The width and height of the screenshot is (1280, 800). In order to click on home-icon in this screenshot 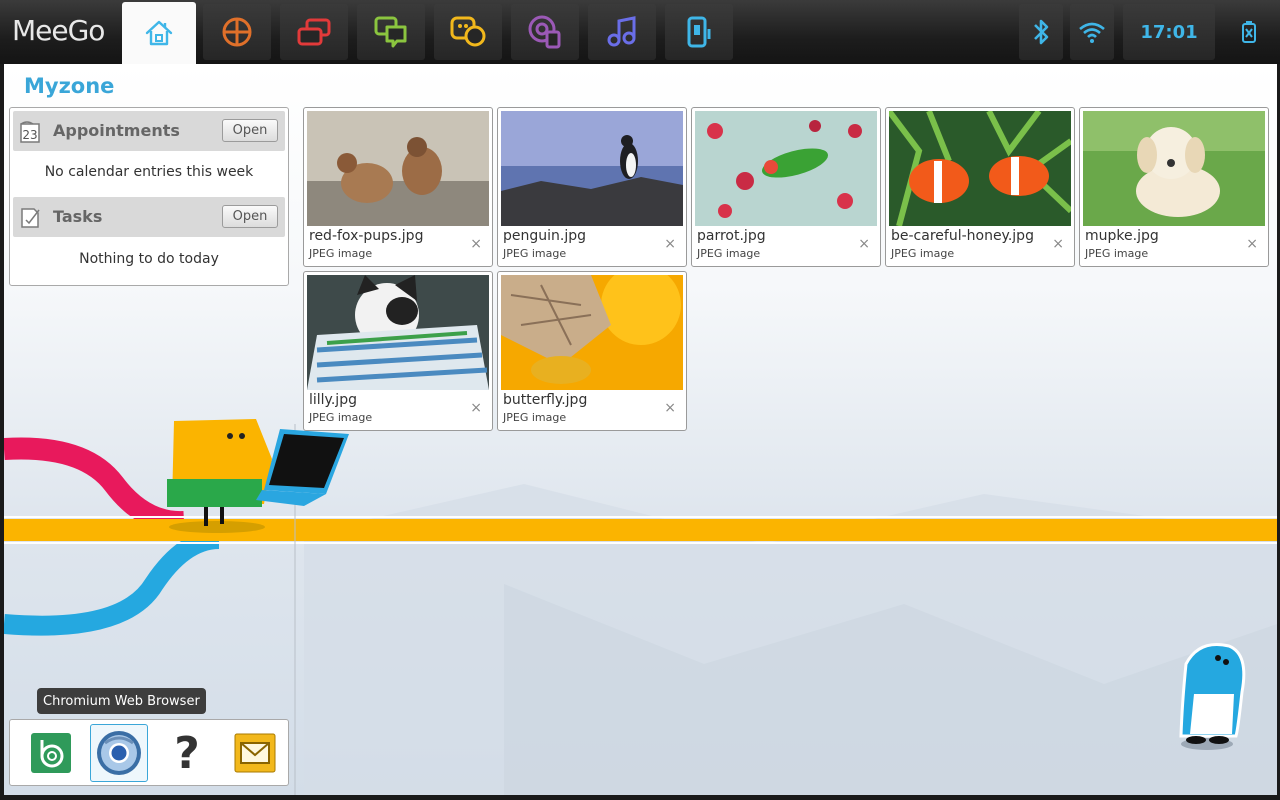, I will do `click(159, 33)`.